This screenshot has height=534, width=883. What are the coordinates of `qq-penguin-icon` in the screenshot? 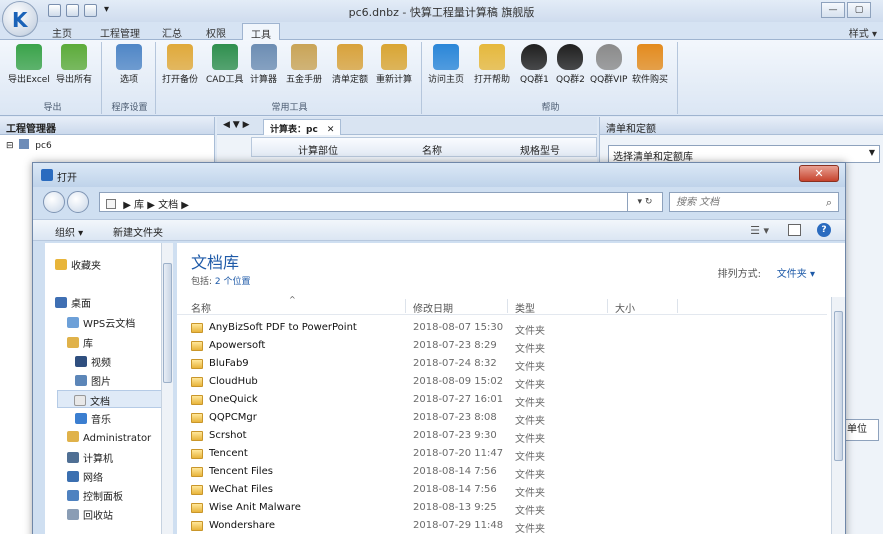 It's located at (534, 57).